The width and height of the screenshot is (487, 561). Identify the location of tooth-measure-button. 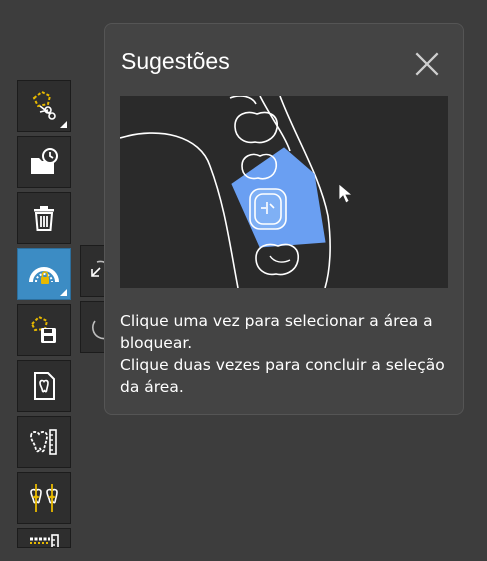
(44, 442).